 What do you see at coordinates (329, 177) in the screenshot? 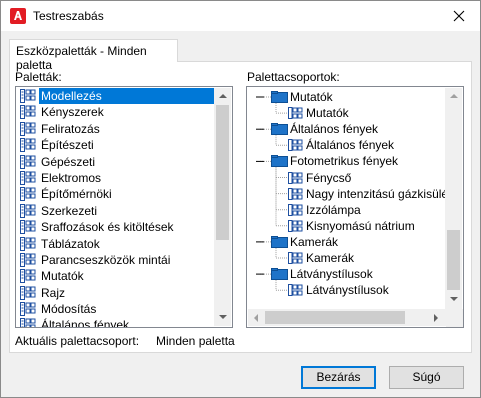
I see `tree-node-label: Fénycső` at bounding box center [329, 177].